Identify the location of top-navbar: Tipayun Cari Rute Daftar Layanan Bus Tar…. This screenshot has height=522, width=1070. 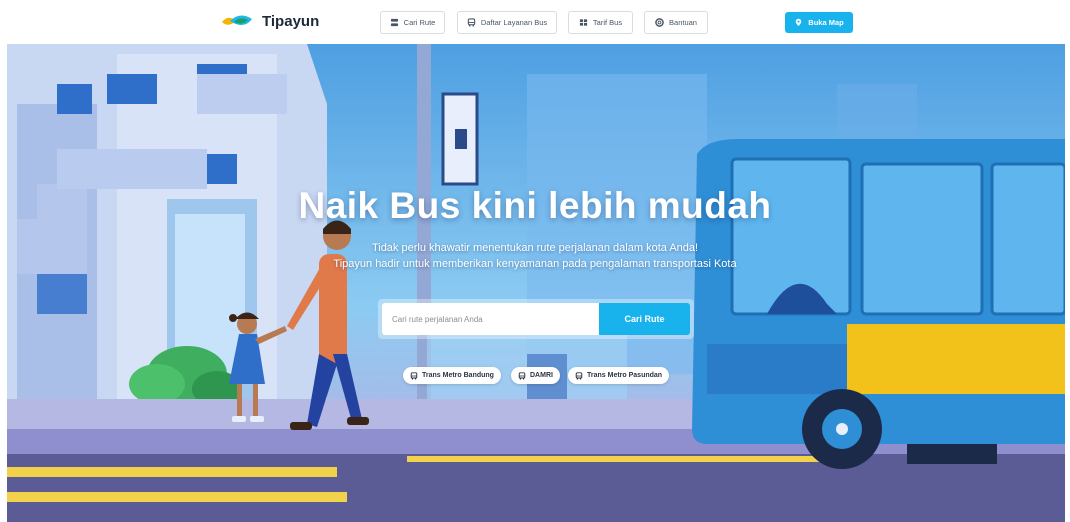
(535, 22).